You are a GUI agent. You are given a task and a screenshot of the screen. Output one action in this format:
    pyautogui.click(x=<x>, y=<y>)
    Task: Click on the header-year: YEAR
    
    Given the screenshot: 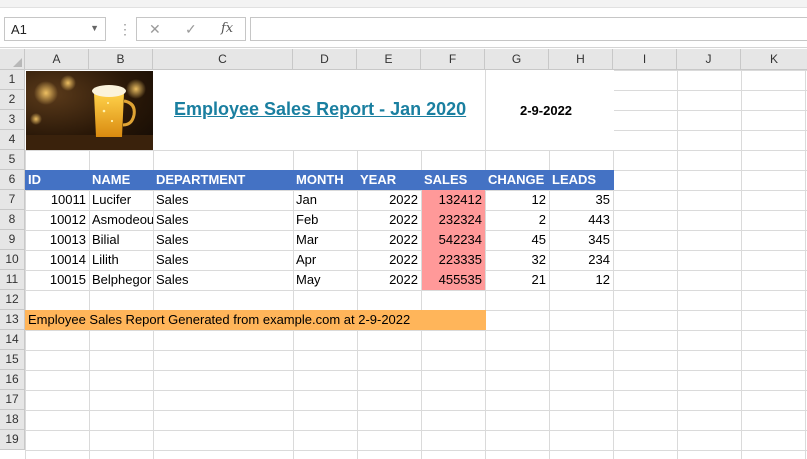 What is the action you would take?
    pyautogui.click(x=389, y=180)
    